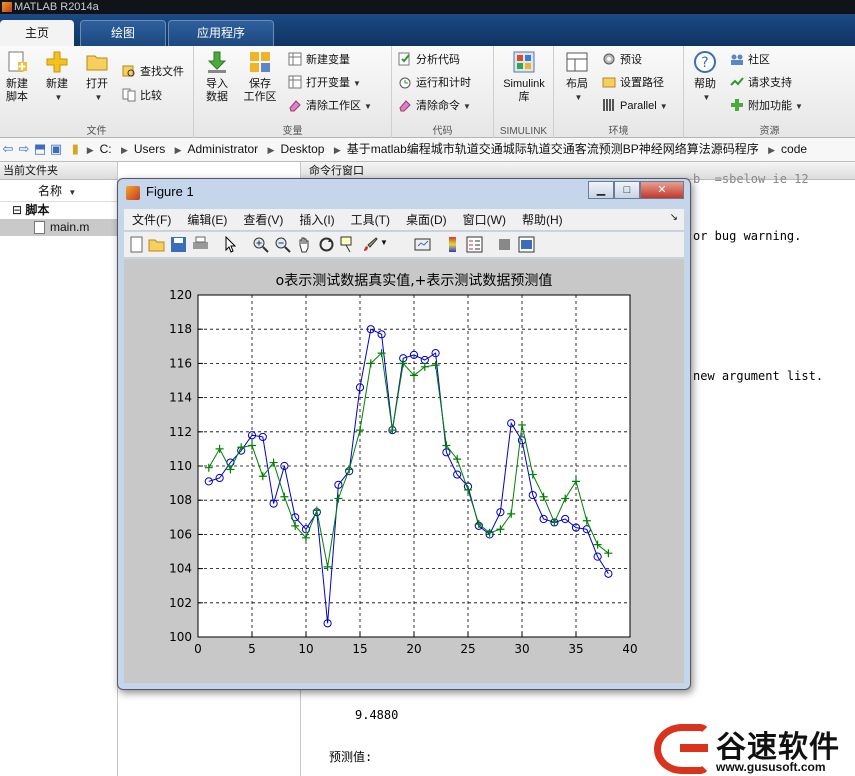 The height and width of the screenshot is (776, 855). Describe the element at coordinates (59, 469) in the screenshot. I see `current-folder-panel: 当前文件夹 名称 ▼ ⊟ 脚本 main.m` at that location.